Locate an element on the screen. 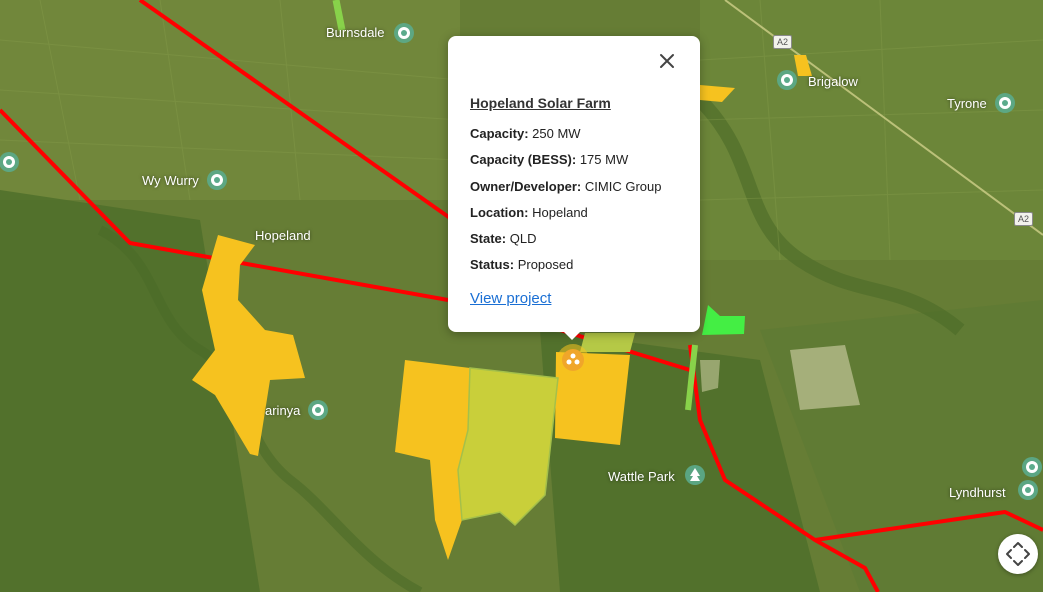  field-value: CIMIC Group is located at coordinates (623, 186).